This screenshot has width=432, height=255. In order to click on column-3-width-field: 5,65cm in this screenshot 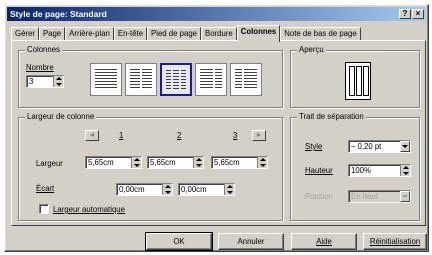, I will do `click(239, 162)`.